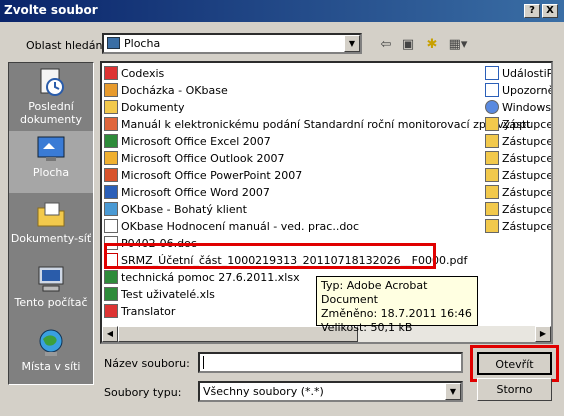  Describe the element at coordinates (111, 141) in the screenshot. I see `excel-icon` at that location.